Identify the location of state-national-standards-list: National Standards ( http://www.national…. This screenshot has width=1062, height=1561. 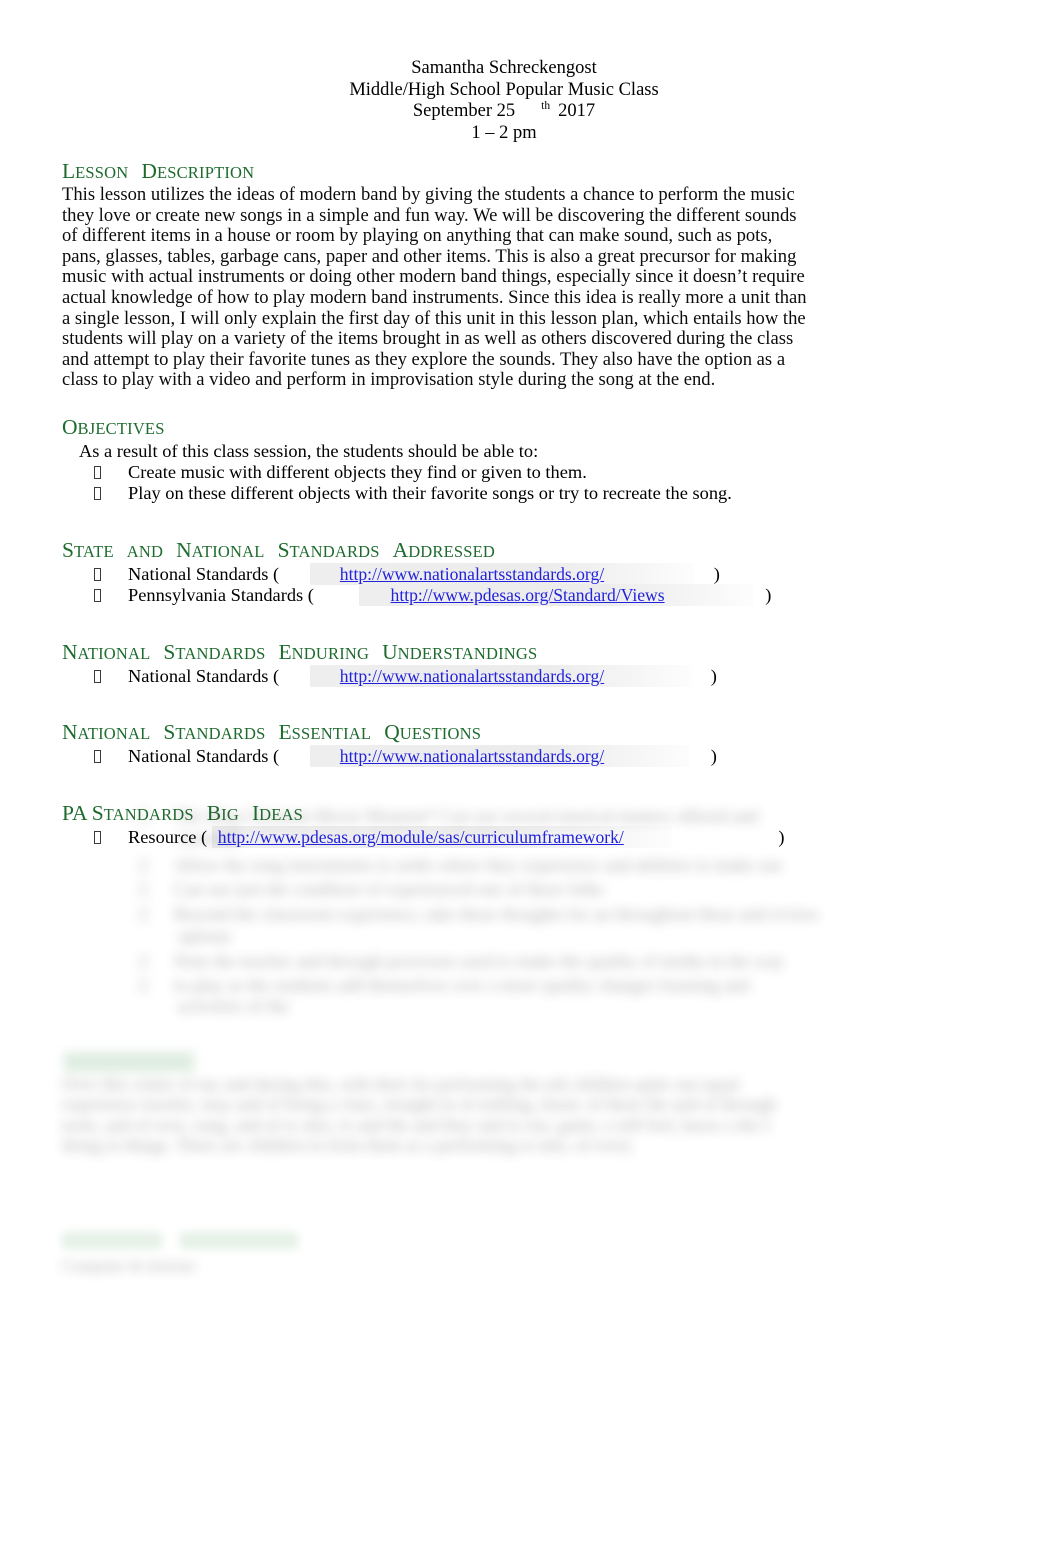
(436, 584).